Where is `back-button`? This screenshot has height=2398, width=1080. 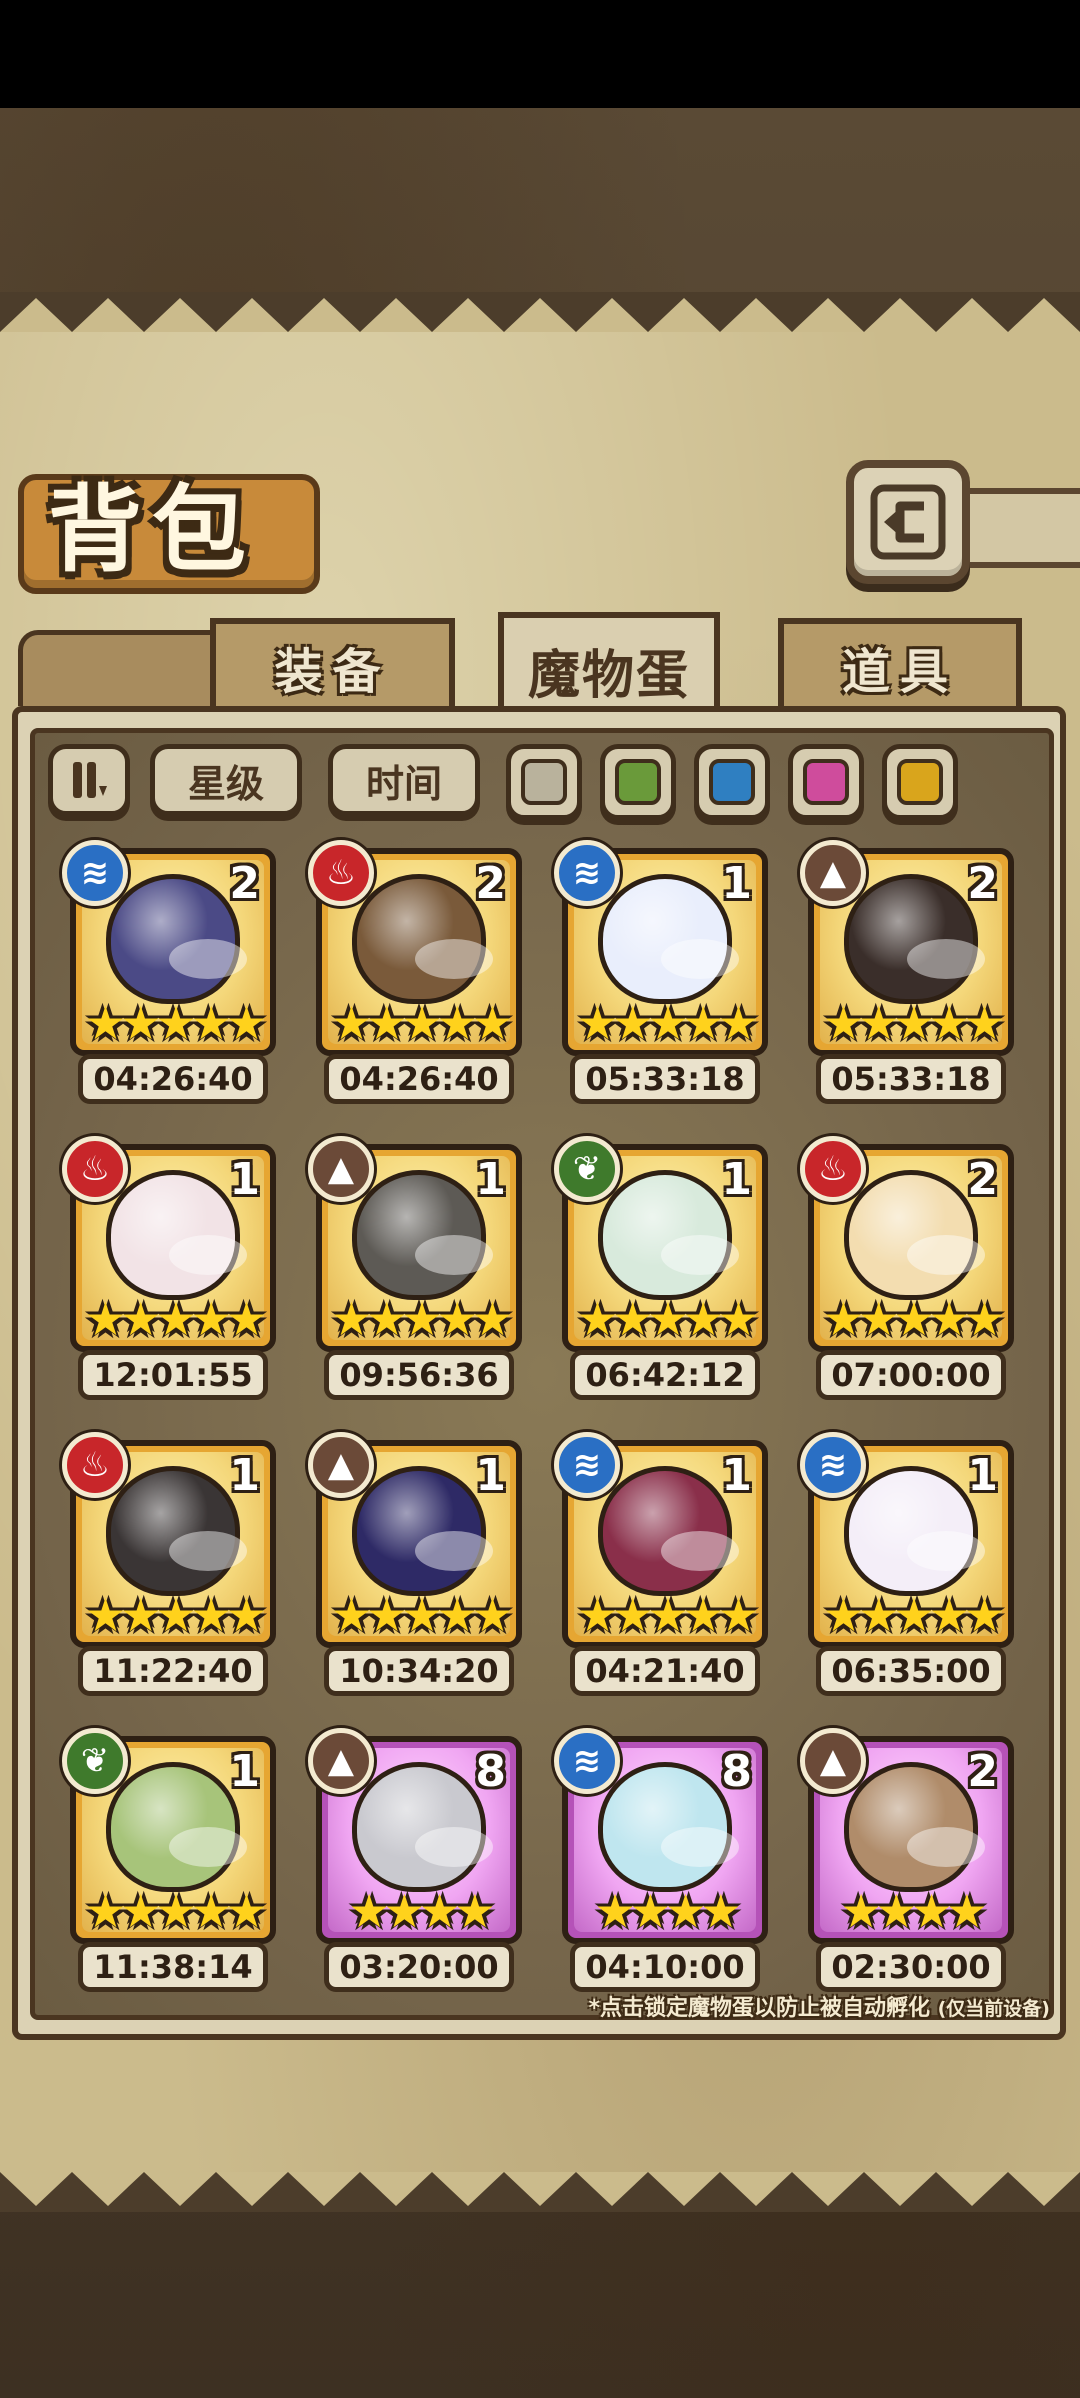
back-button is located at coordinates (908, 522).